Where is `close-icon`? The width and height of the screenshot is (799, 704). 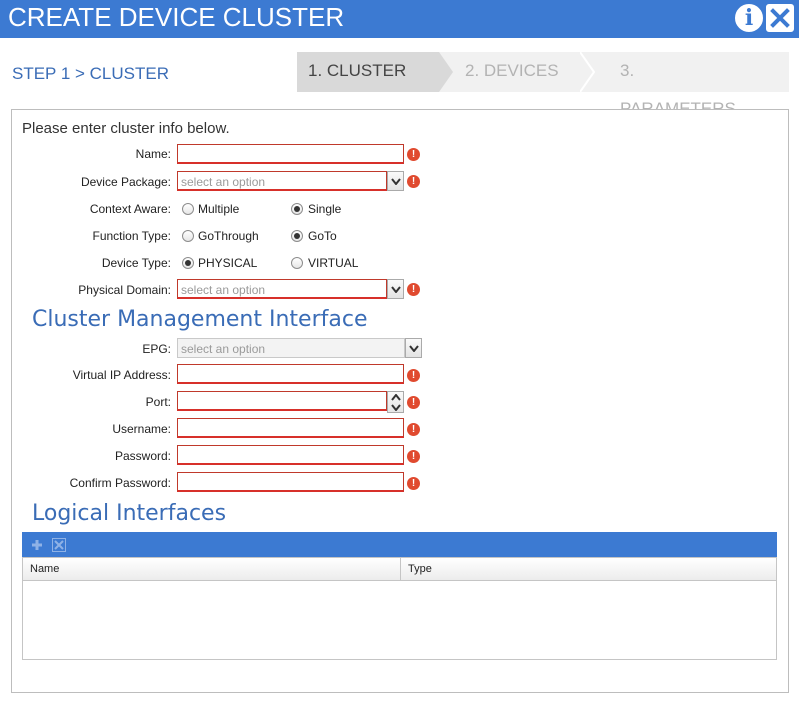 close-icon is located at coordinates (780, 18).